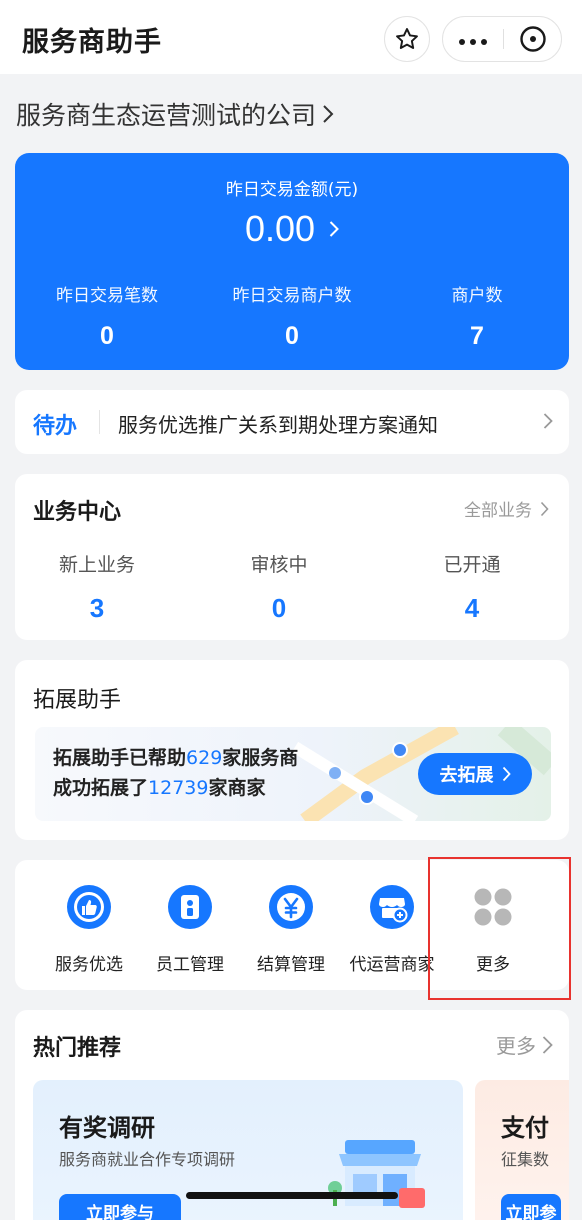 The height and width of the screenshot is (1220, 582). I want to click on thumbs-up-icon, so click(89, 907).